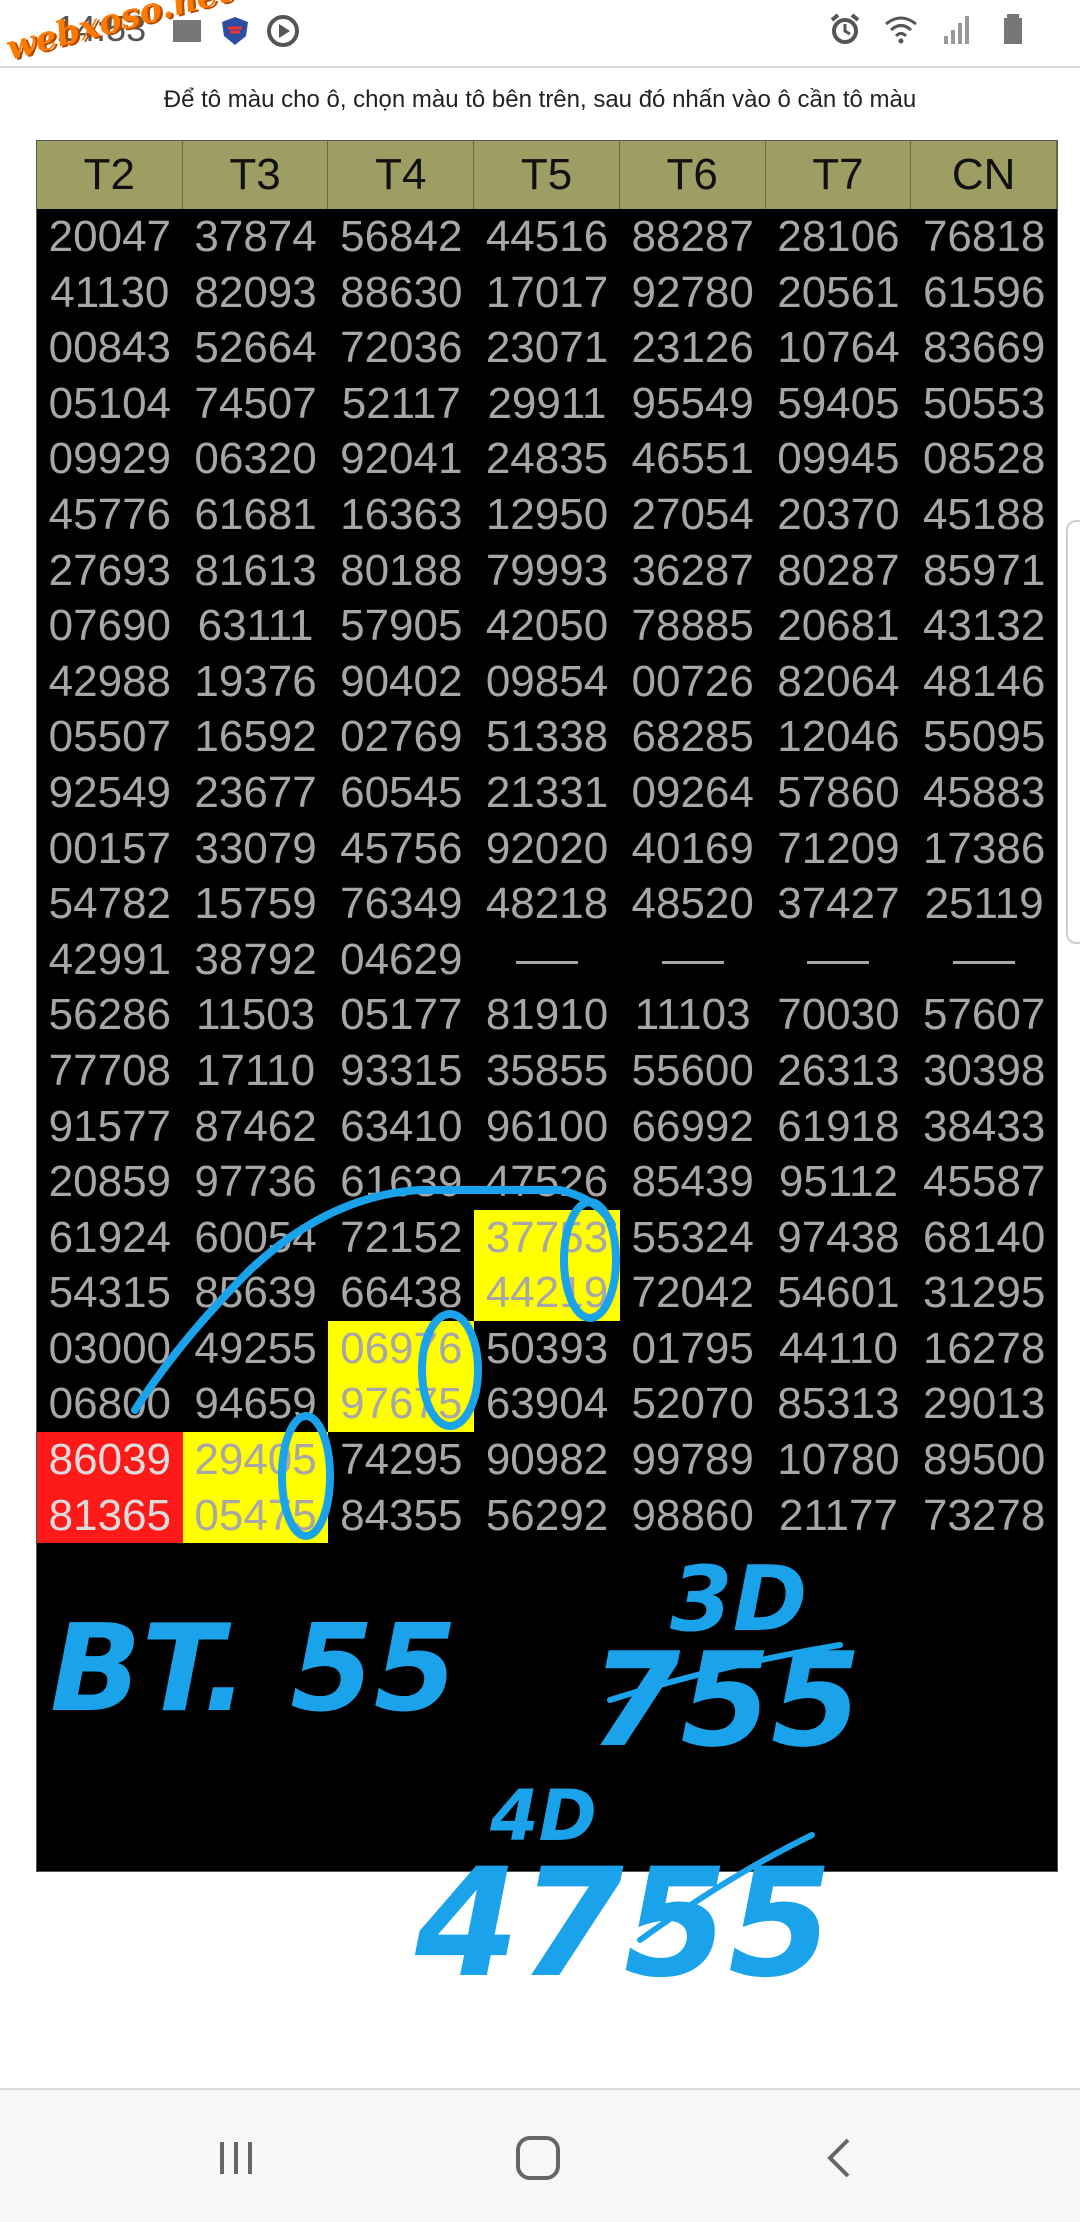  Describe the element at coordinates (110, 293) in the screenshot. I see `number-cell: 41130` at that location.